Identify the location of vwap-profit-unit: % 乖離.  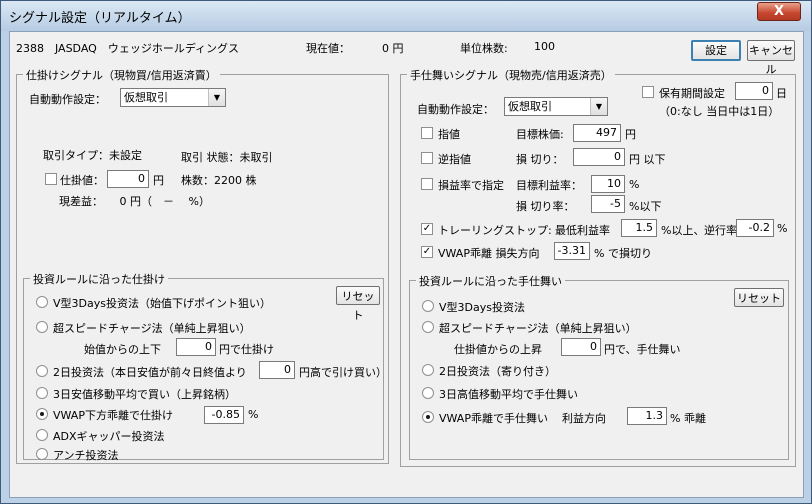
(688, 418).